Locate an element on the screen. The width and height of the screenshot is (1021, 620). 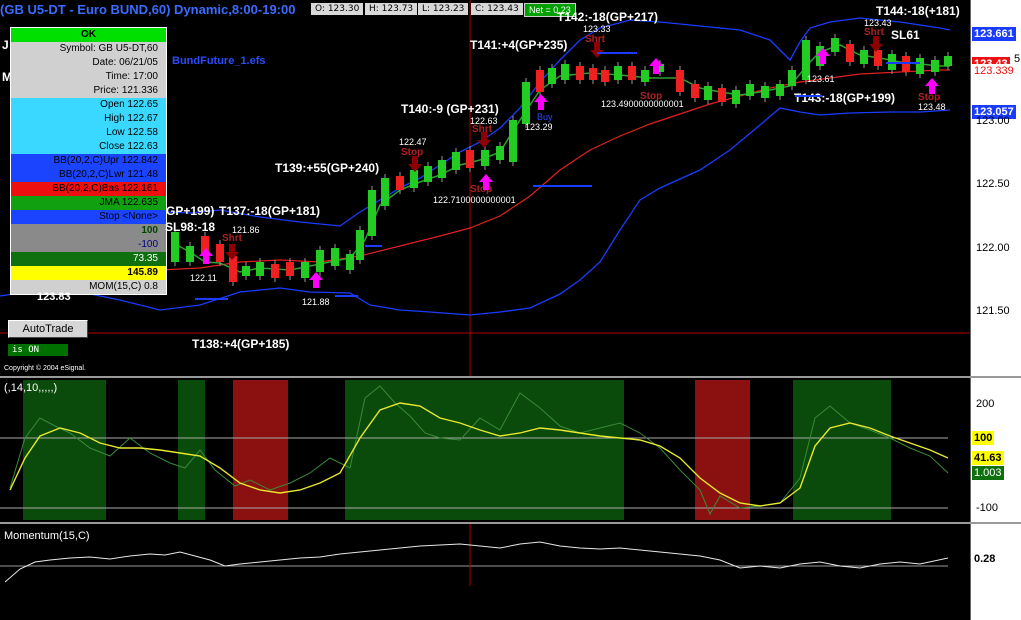
price-tick-123: 123.00 is located at coordinates (993, 121).